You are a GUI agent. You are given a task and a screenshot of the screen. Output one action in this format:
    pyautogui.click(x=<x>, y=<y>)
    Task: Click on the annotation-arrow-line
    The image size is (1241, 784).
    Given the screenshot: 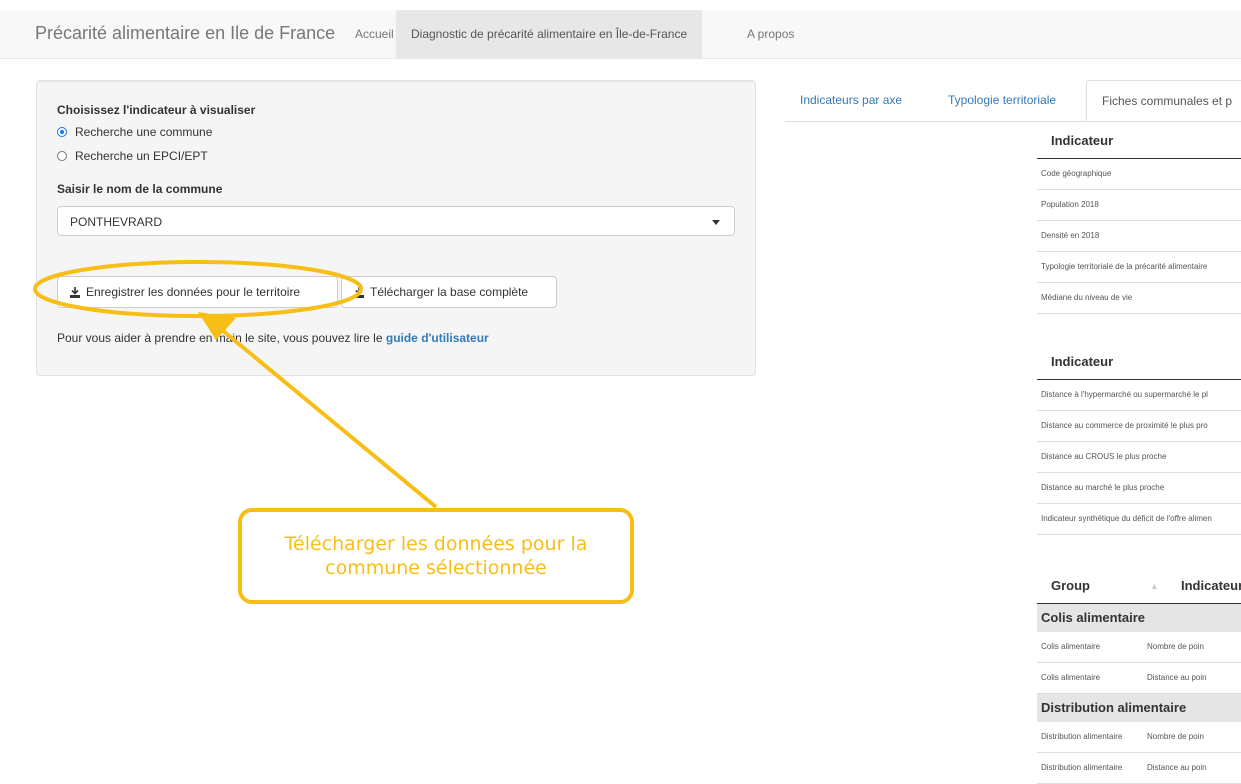 What is the action you would take?
    pyautogui.click(x=329, y=418)
    